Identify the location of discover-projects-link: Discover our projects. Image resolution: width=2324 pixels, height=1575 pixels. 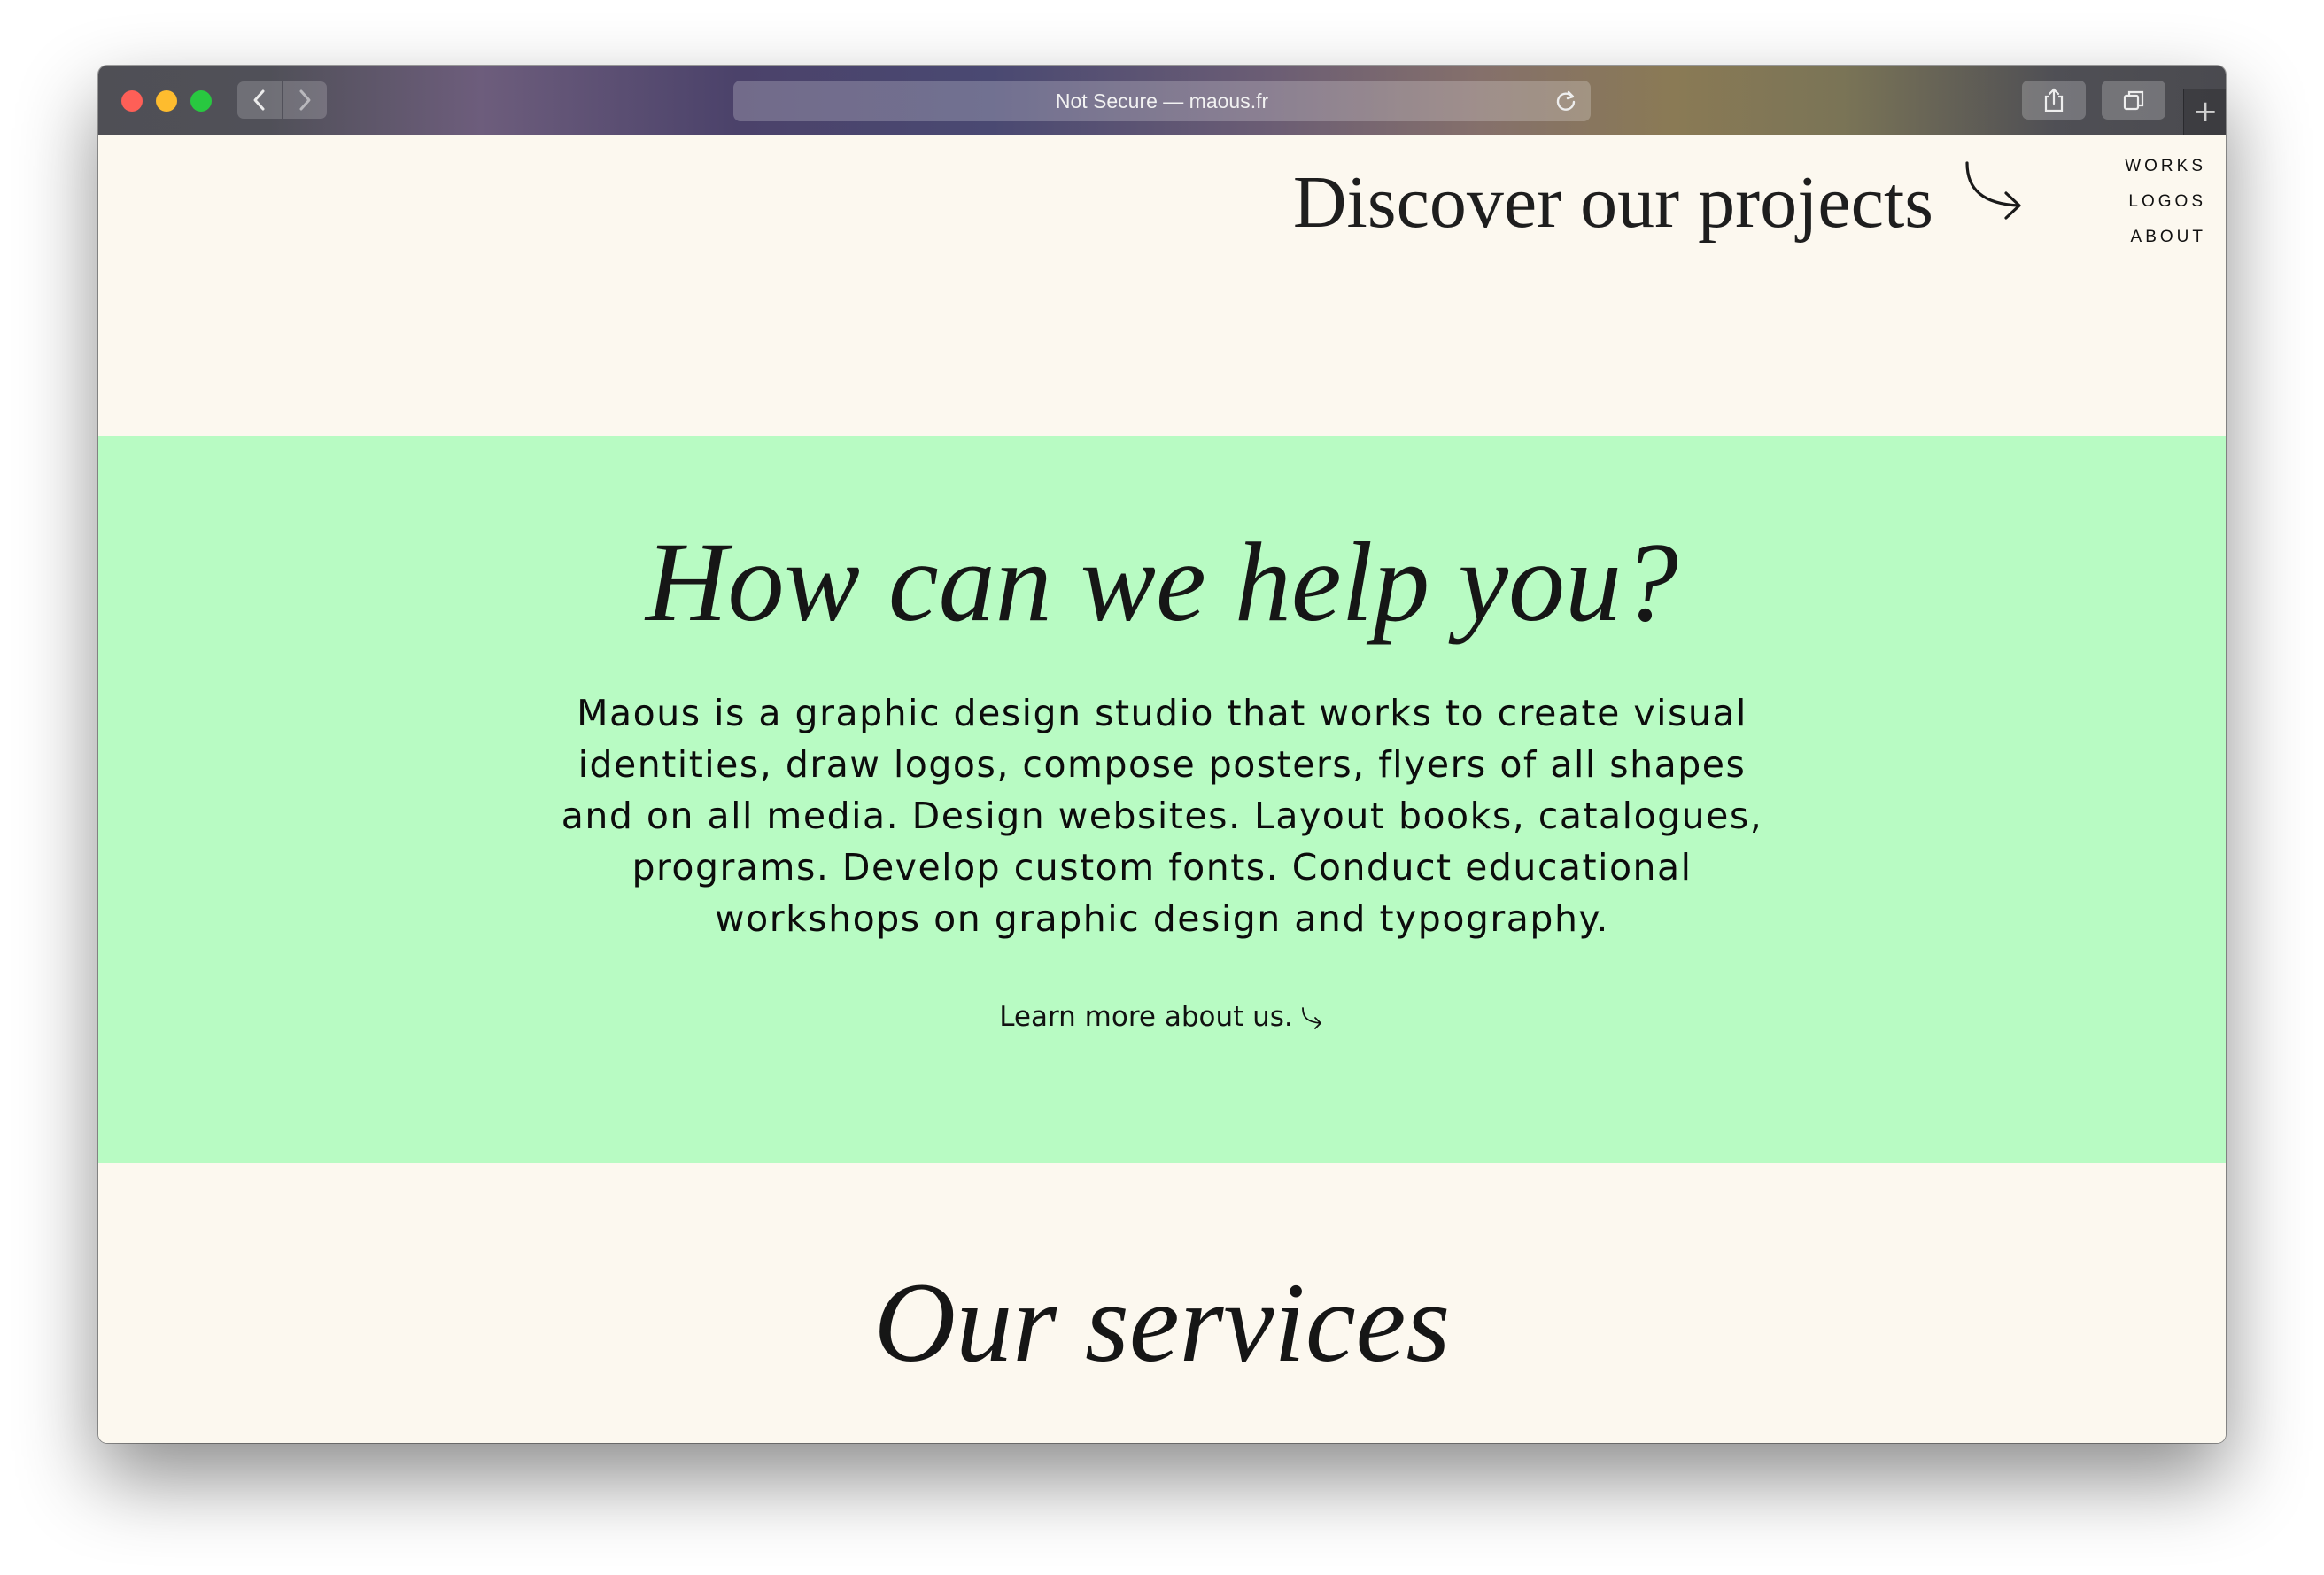
(1613, 202).